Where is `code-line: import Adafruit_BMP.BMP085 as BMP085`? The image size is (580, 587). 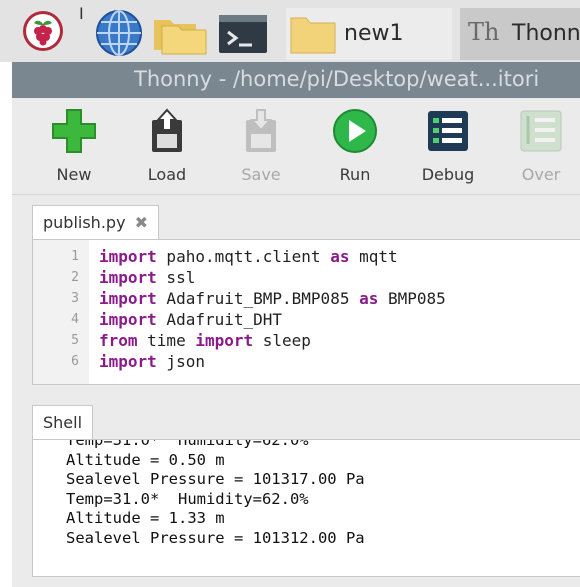 code-line: import Adafruit_BMP.BMP085 as BMP085 is located at coordinates (272, 298).